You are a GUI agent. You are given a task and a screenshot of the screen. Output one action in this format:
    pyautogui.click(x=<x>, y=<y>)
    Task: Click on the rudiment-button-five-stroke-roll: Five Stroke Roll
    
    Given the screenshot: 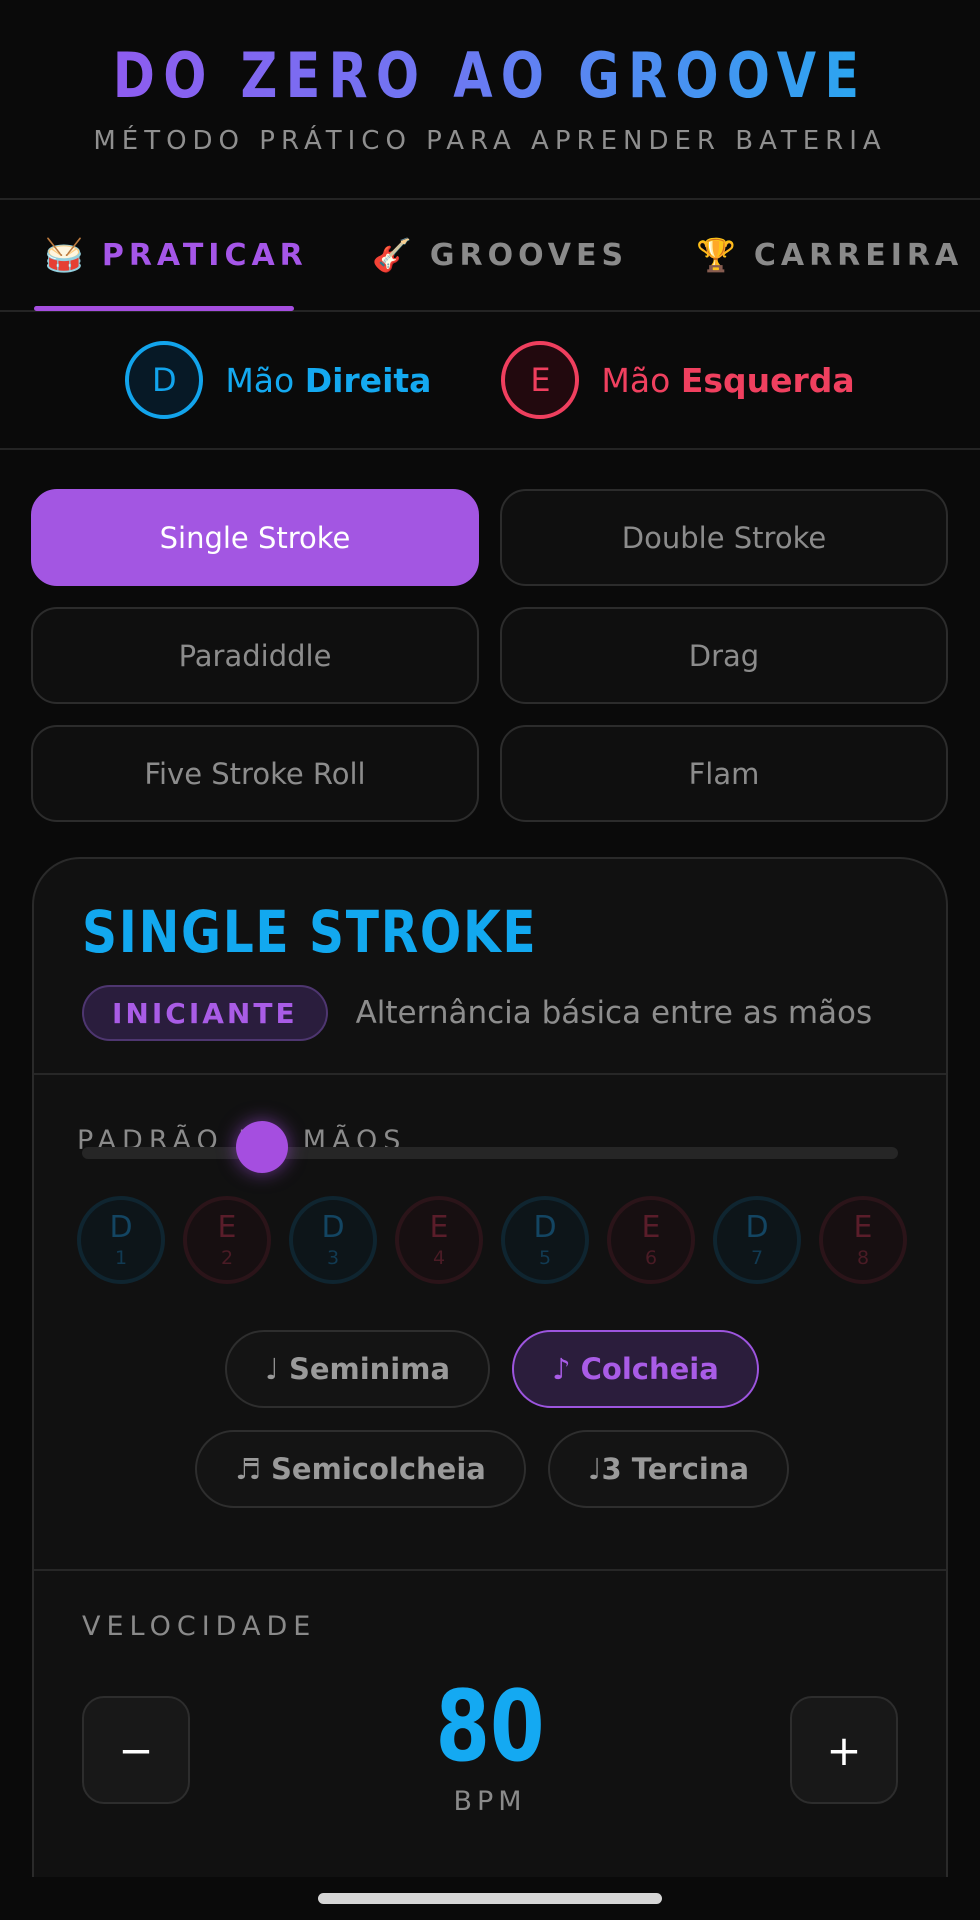 What is the action you would take?
    pyautogui.click(x=255, y=773)
    